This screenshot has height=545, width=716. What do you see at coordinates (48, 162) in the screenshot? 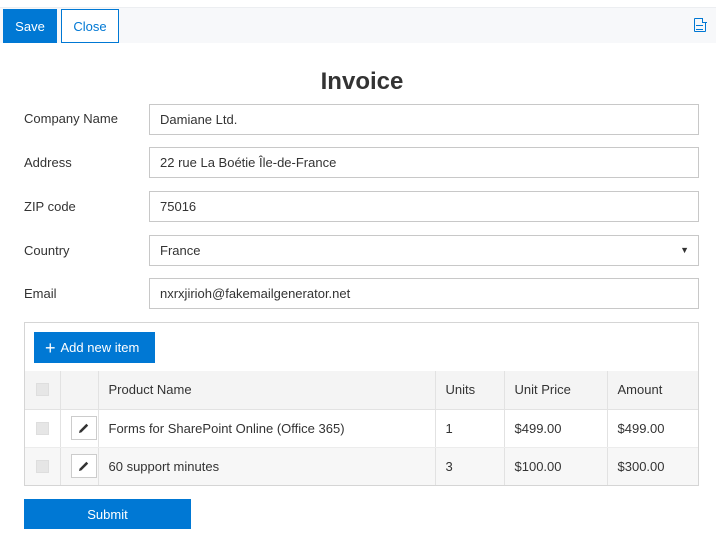
I see `address-label: Address` at bounding box center [48, 162].